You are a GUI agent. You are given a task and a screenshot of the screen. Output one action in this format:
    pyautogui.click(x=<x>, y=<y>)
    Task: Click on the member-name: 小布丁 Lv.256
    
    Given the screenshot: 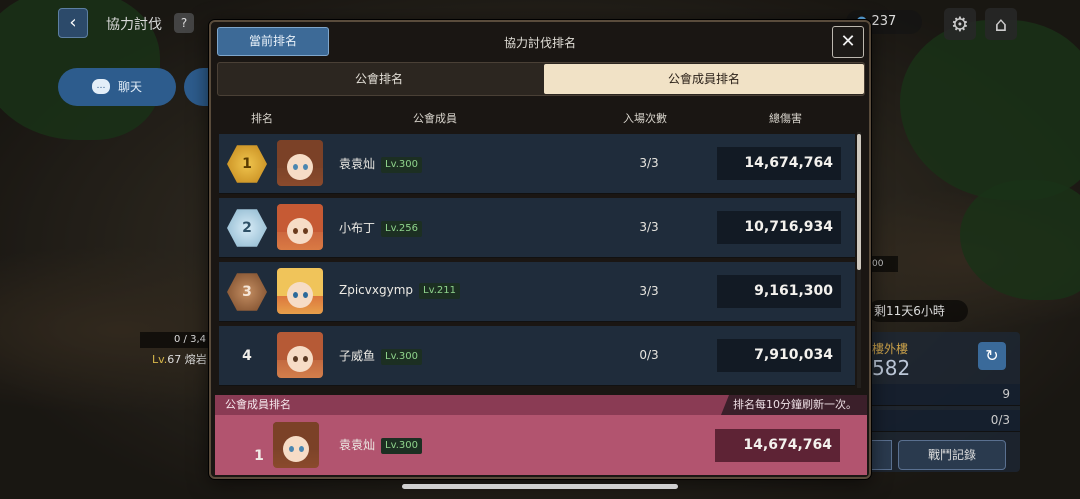 What is the action you would take?
    pyautogui.click(x=380, y=228)
    